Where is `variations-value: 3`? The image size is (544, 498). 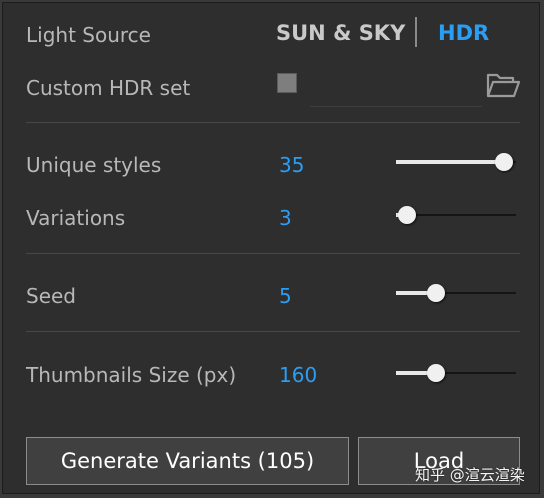
variations-value: 3 is located at coordinates (285, 218).